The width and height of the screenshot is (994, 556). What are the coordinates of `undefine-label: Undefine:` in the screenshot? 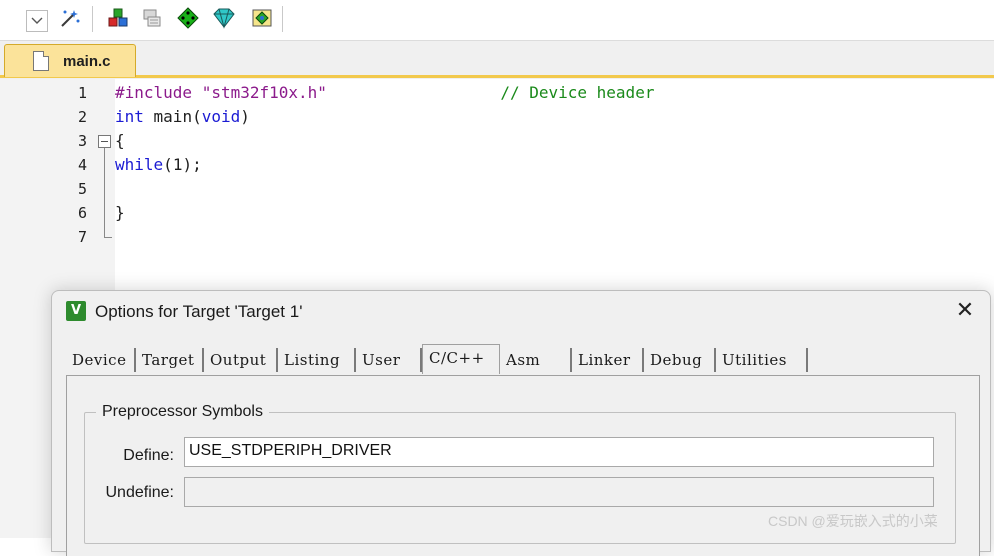 It's located at (140, 492).